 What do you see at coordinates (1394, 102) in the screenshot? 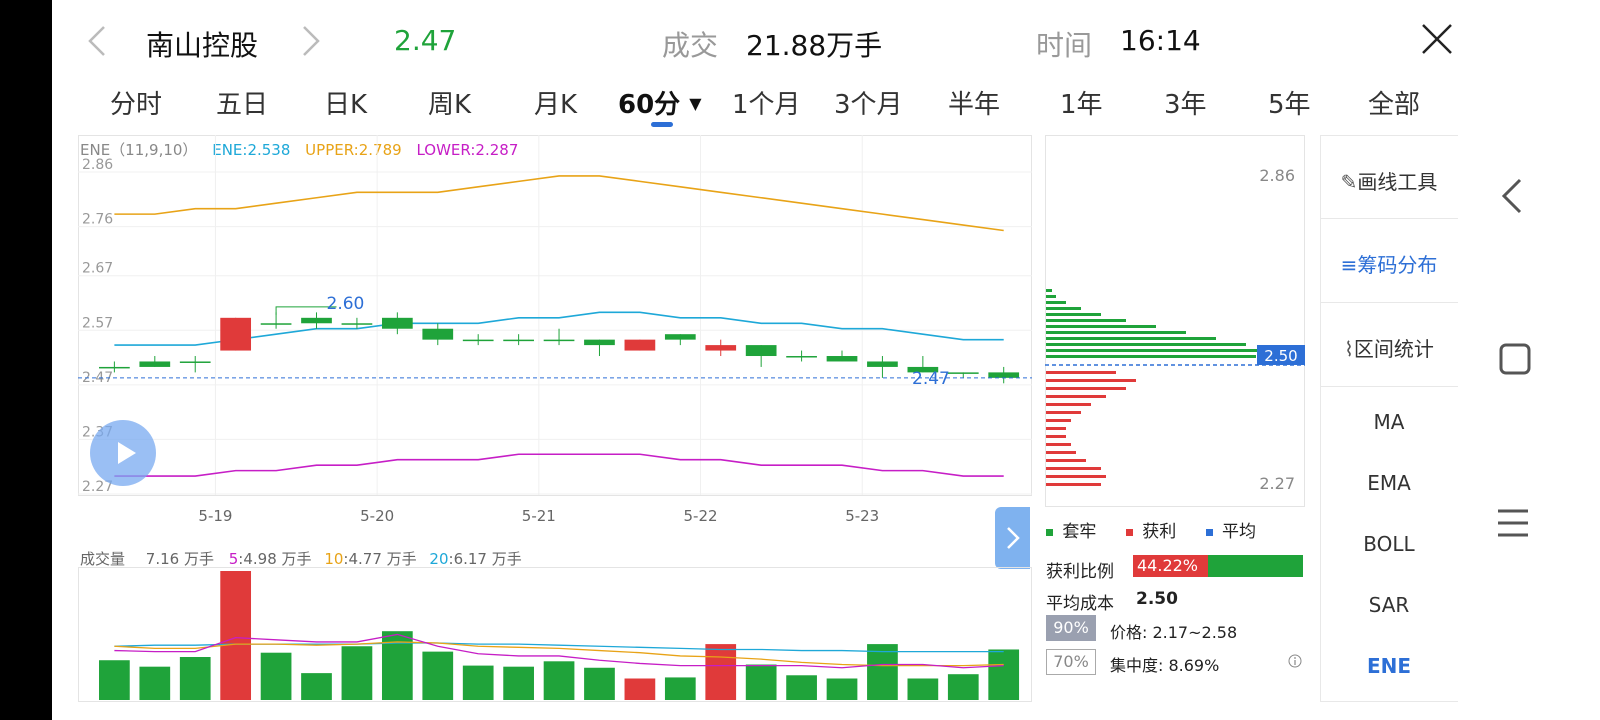
I see `tab-all: 全部` at bounding box center [1394, 102].